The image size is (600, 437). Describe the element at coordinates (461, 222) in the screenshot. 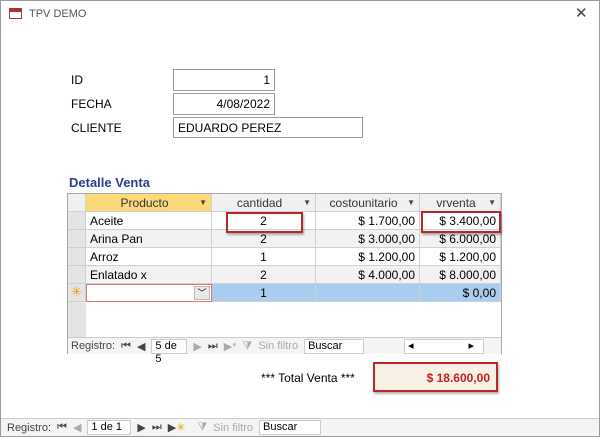

I see `highlight-vrventa` at that location.